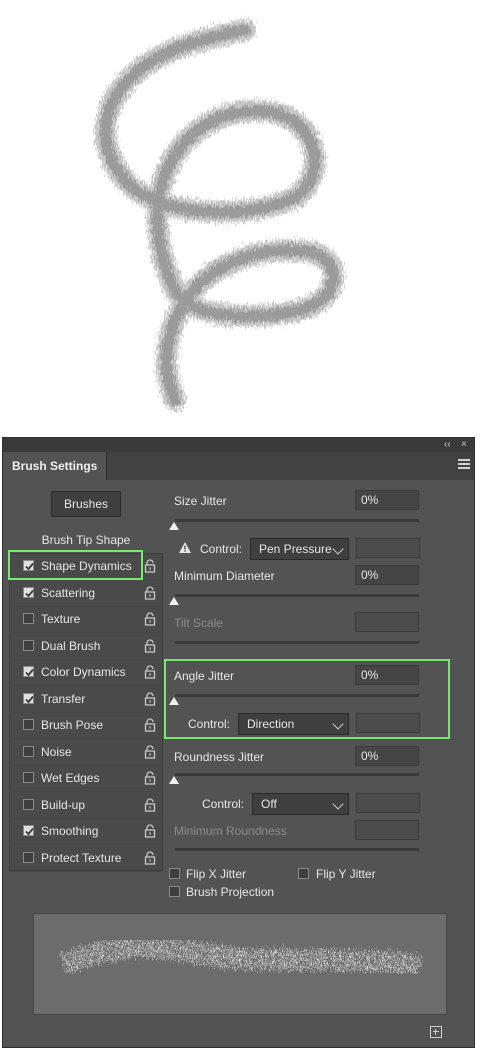  What do you see at coordinates (204, 676) in the screenshot?
I see `angle-jitter-label: Angle Jitter` at bounding box center [204, 676].